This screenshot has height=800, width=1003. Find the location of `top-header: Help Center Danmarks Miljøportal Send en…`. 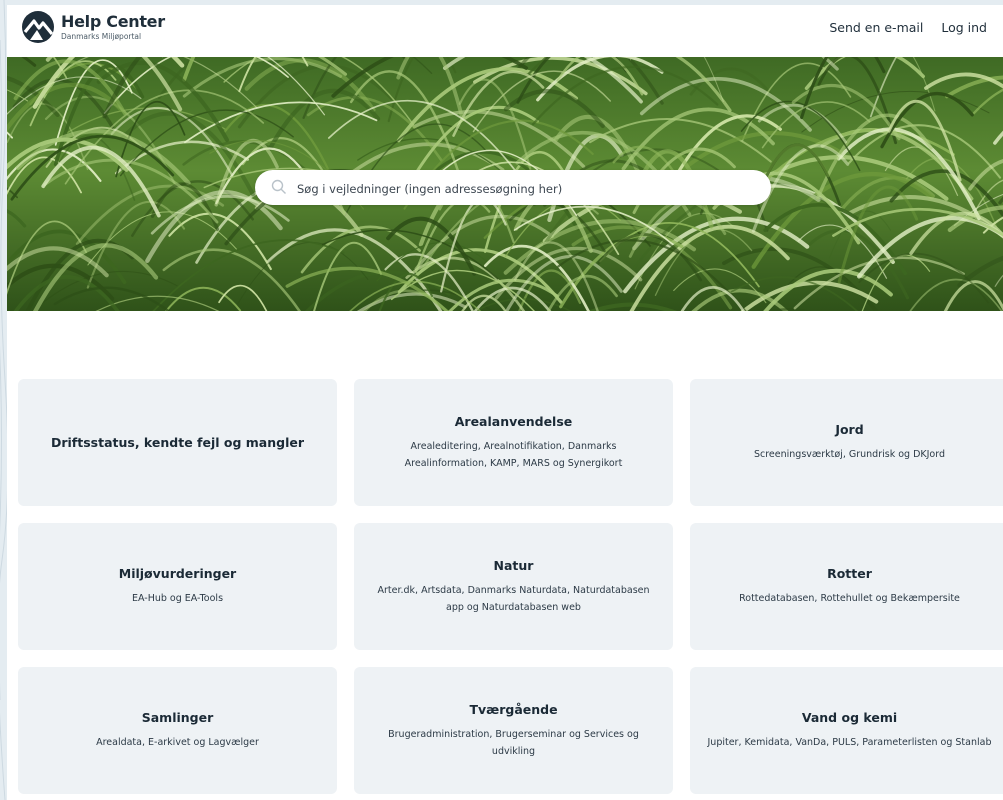

top-header: Help Center Danmarks Miljøportal Send en… is located at coordinates (505, 31).